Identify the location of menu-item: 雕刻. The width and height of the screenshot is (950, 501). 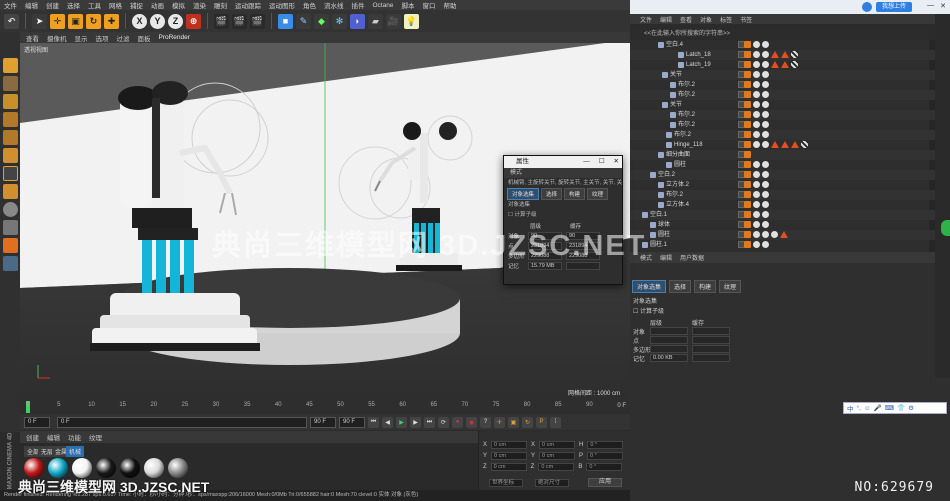
(220, 5).